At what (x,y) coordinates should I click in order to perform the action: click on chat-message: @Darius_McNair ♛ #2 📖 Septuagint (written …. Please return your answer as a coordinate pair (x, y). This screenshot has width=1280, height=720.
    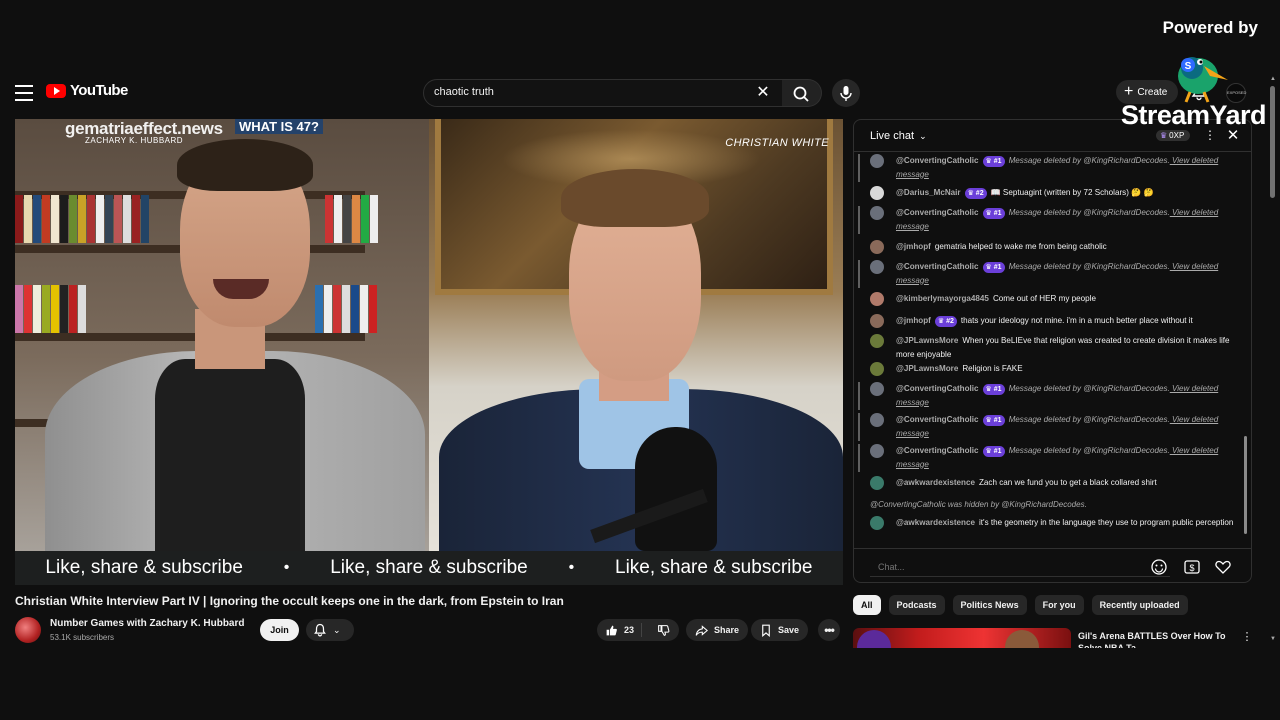
    Looking at the image, I should click on (1050, 195).